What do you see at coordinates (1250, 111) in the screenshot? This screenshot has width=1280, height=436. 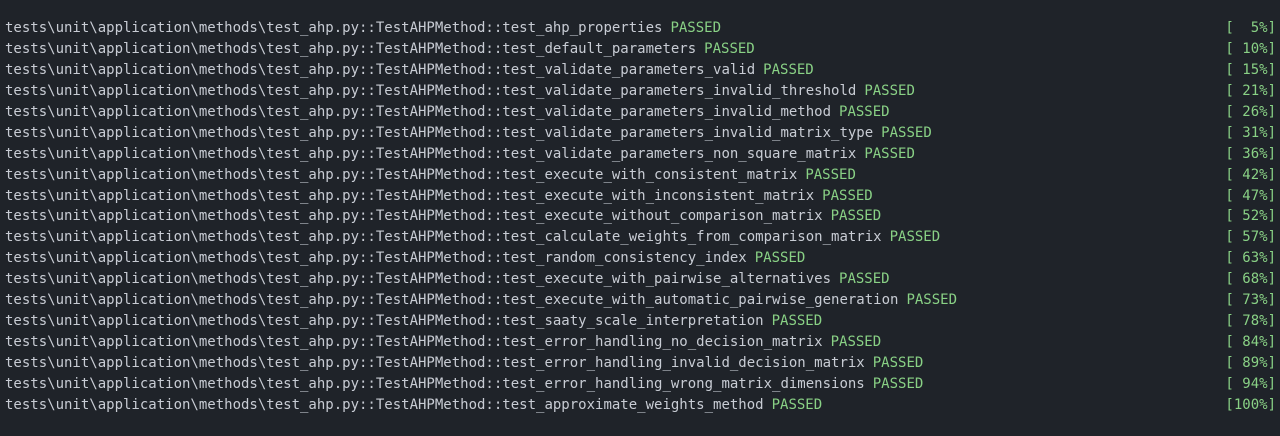 I see `test-progress: [ 26%]` at bounding box center [1250, 111].